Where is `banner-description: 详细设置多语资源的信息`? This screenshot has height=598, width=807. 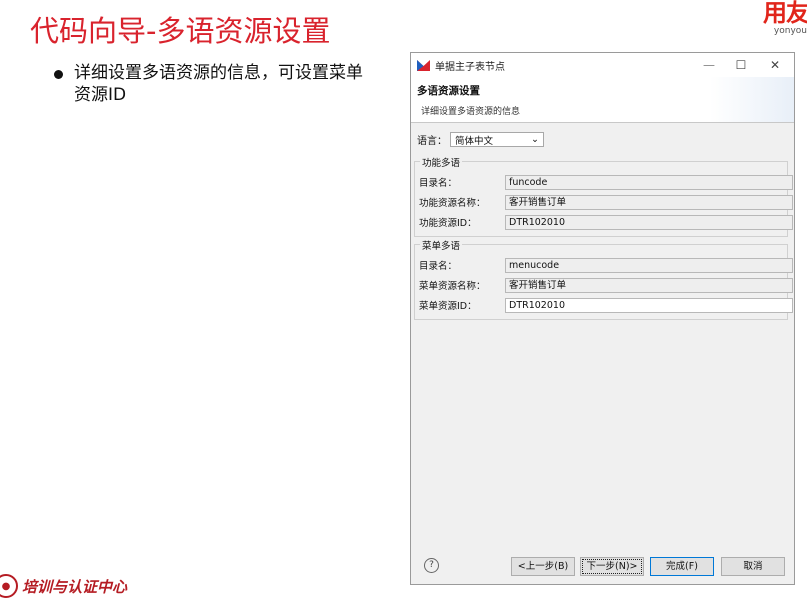 banner-description: 详细设置多语资源的信息 is located at coordinates (471, 112).